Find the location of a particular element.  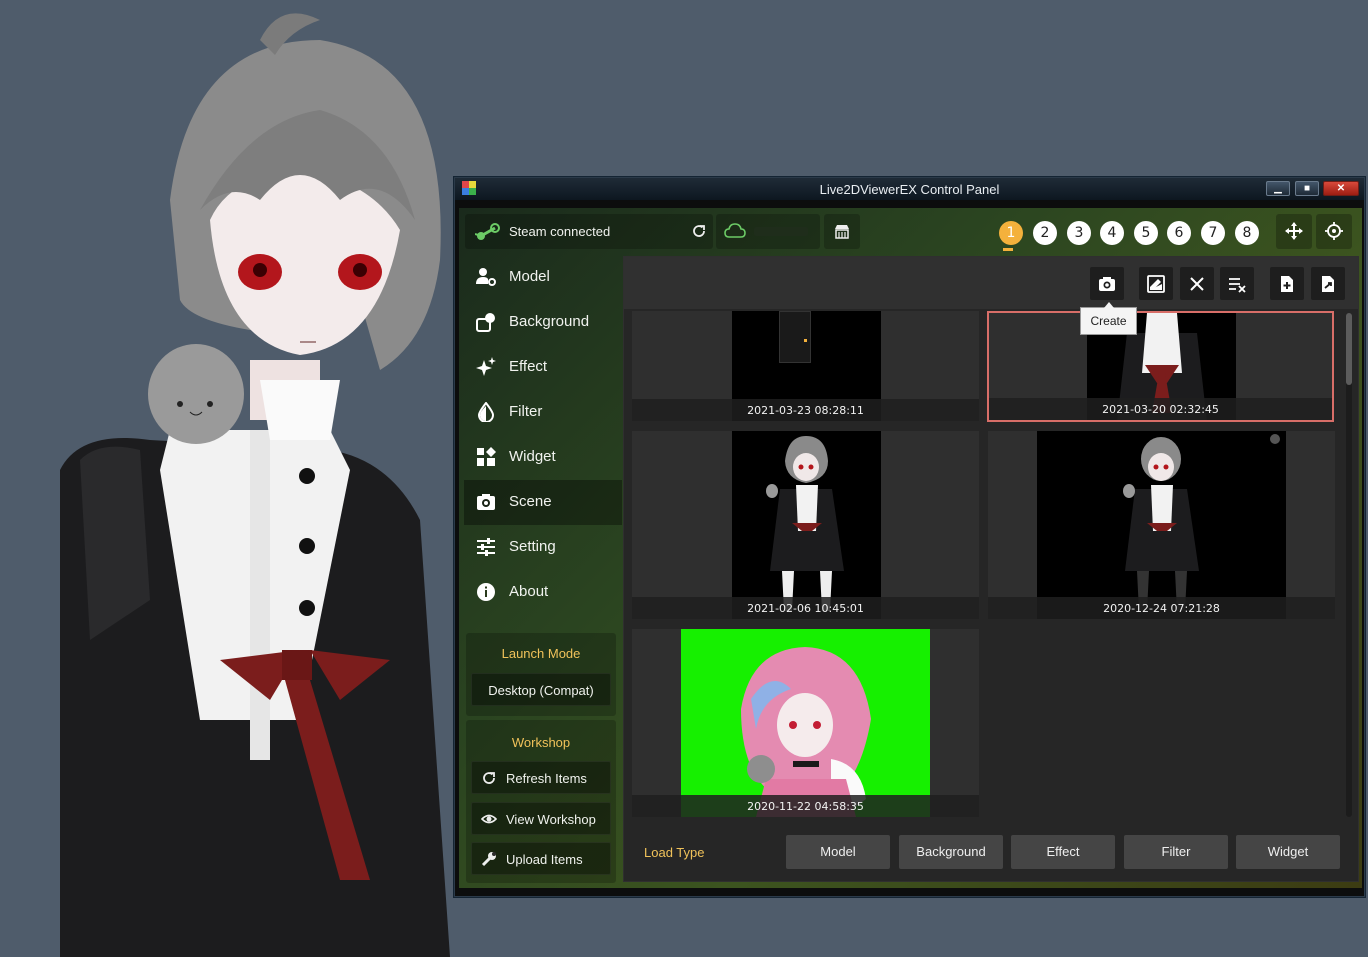

widget-icon is located at coordinates (486, 456).